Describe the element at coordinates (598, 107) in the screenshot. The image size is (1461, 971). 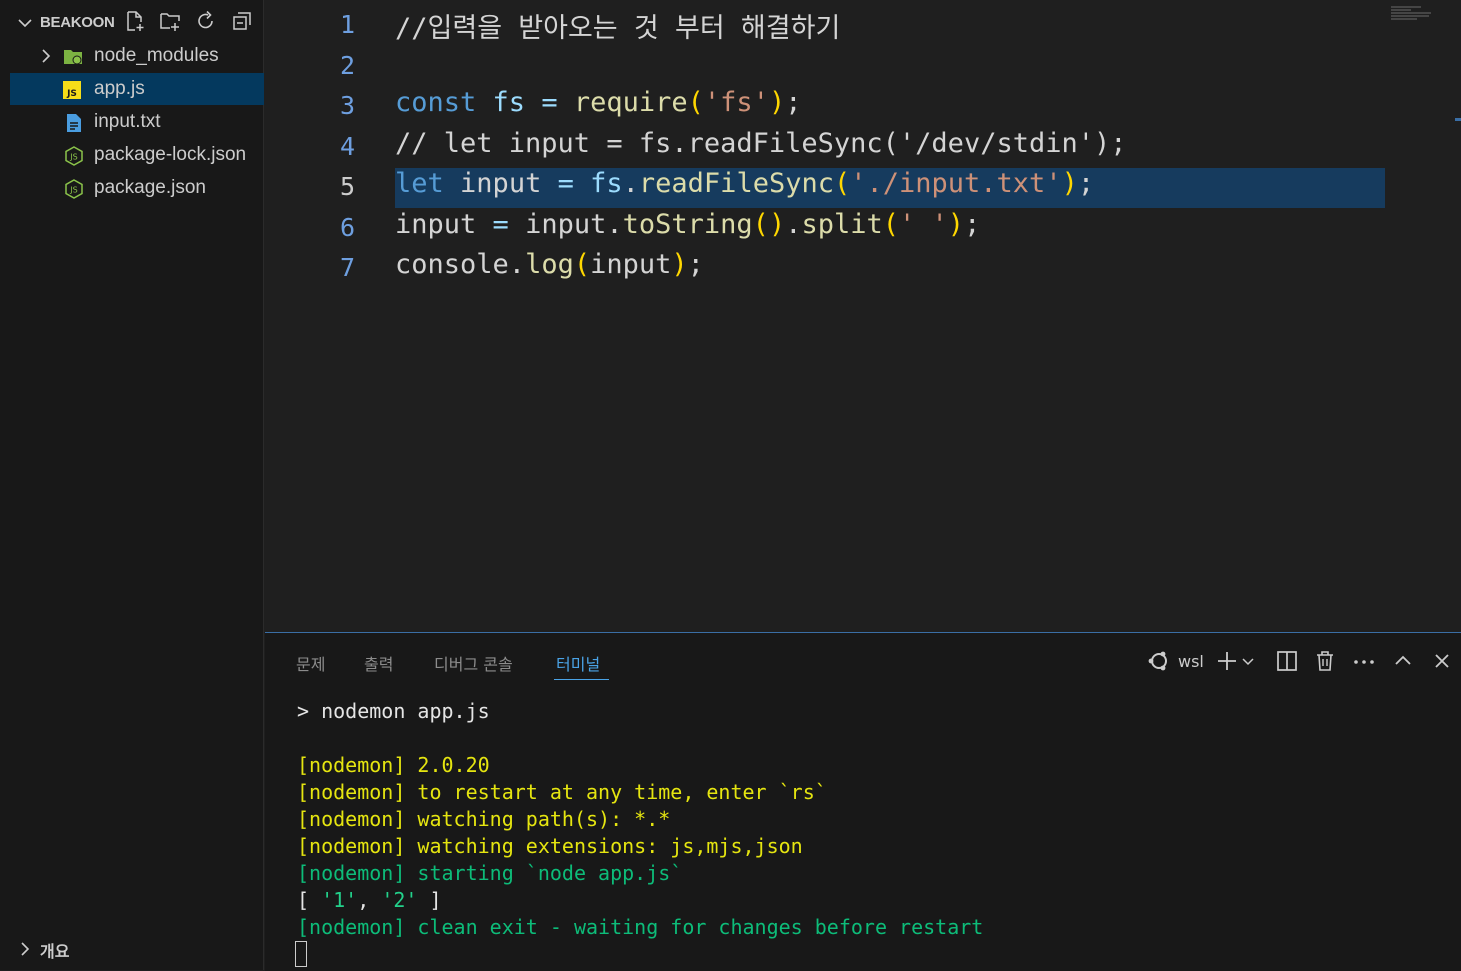
I see `code-line: const fs = require('fs');` at that location.